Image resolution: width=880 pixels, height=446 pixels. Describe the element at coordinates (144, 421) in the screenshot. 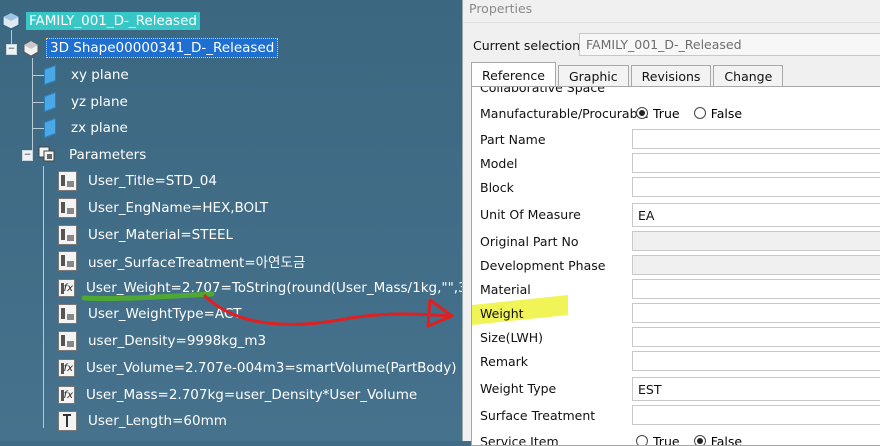

I see `tree-param-user-length: User_Length=60mm` at that location.